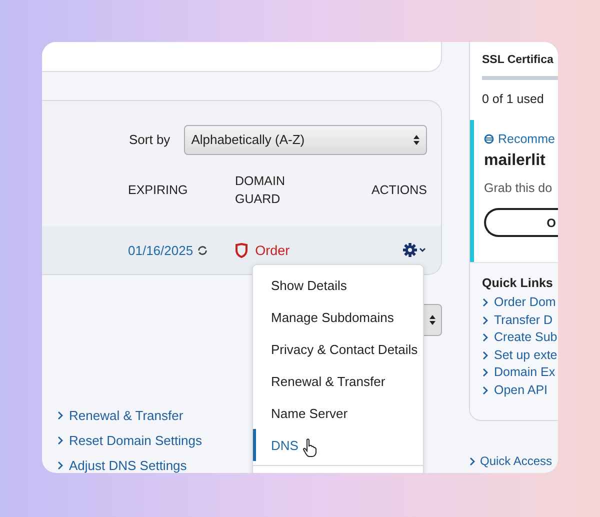 The image size is (600, 517). Describe the element at coordinates (523, 320) in the screenshot. I see `quick-link: Transfer D` at that location.